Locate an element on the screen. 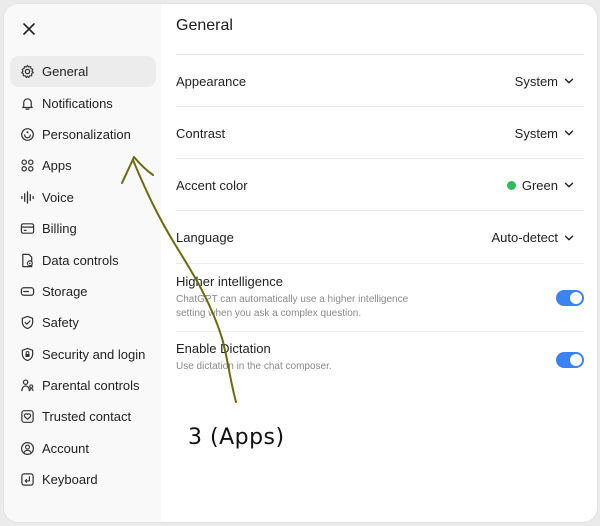  voice-waveform-icon is located at coordinates (27, 197).